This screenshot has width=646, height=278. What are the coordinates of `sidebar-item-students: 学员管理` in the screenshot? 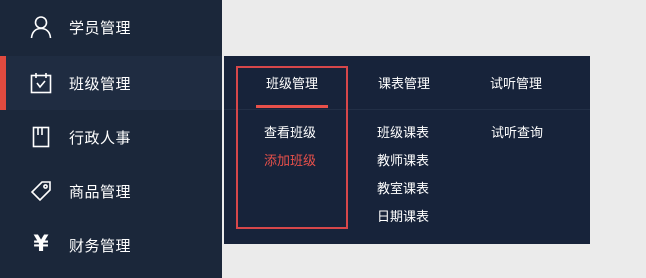 It's located at (111, 27).